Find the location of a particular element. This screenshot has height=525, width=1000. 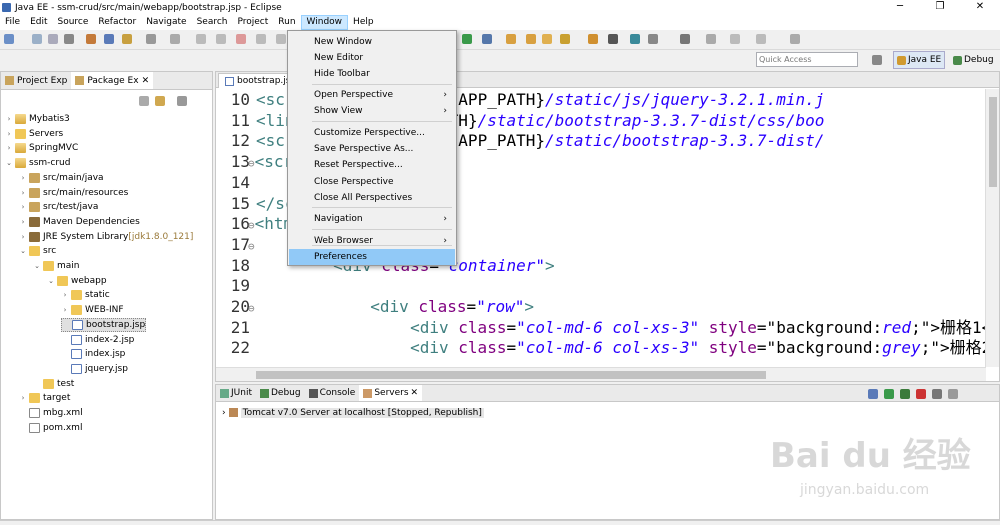

tree-item: pom.xml is located at coordinates (50, 428).